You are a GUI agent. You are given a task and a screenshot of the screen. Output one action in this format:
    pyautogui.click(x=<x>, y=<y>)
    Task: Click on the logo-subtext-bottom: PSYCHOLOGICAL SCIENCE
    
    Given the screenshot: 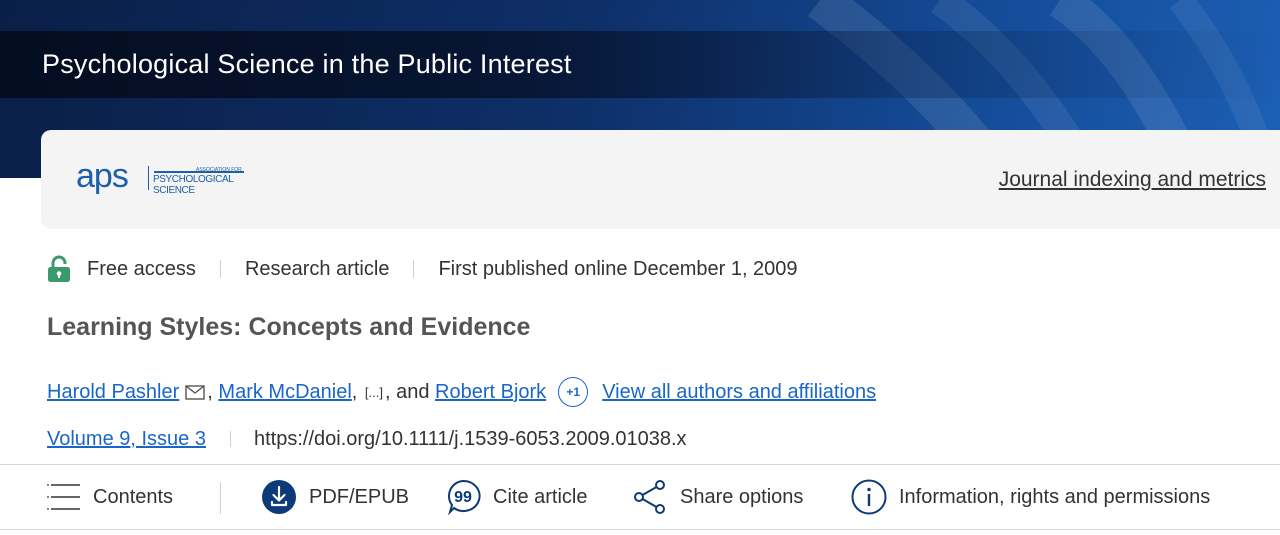 What is the action you would take?
    pyautogui.click(x=193, y=185)
    